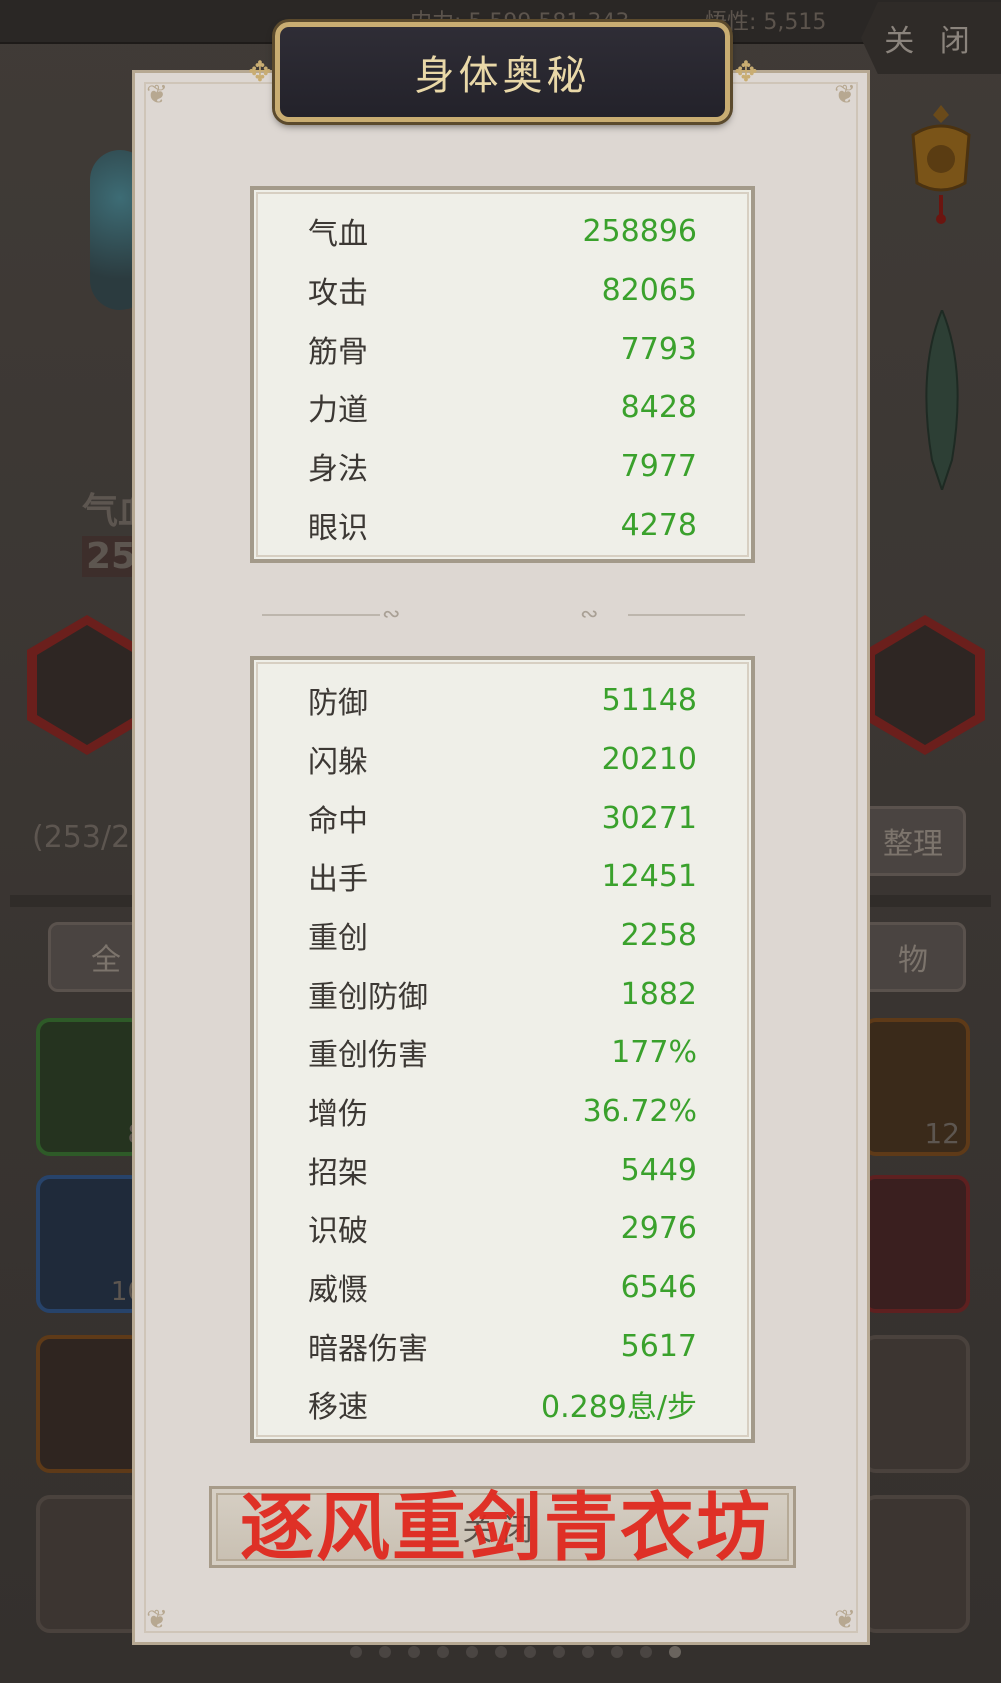 This screenshot has width=1001, height=1683. Describe the element at coordinates (639, 1111) in the screenshot. I see `stat-value: 36.72%` at that location.